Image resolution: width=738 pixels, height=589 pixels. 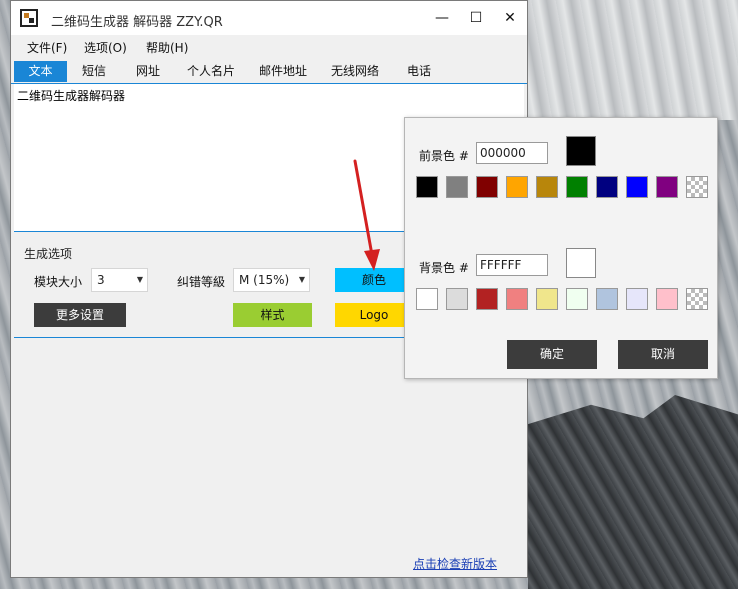 What do you see at coordinates (355, 71) in the screenshot?
I see `tab-wifi: 无线网络` at bounding box center [355, 71].